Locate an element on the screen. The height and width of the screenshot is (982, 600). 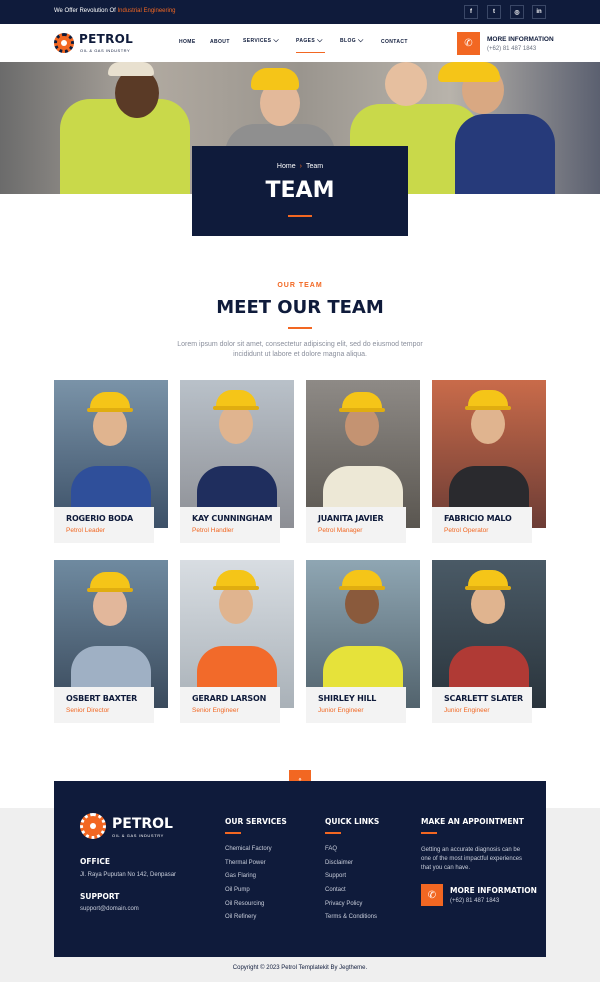
member-name: SCARLETT SLATER is located at coordinates (483, 698).